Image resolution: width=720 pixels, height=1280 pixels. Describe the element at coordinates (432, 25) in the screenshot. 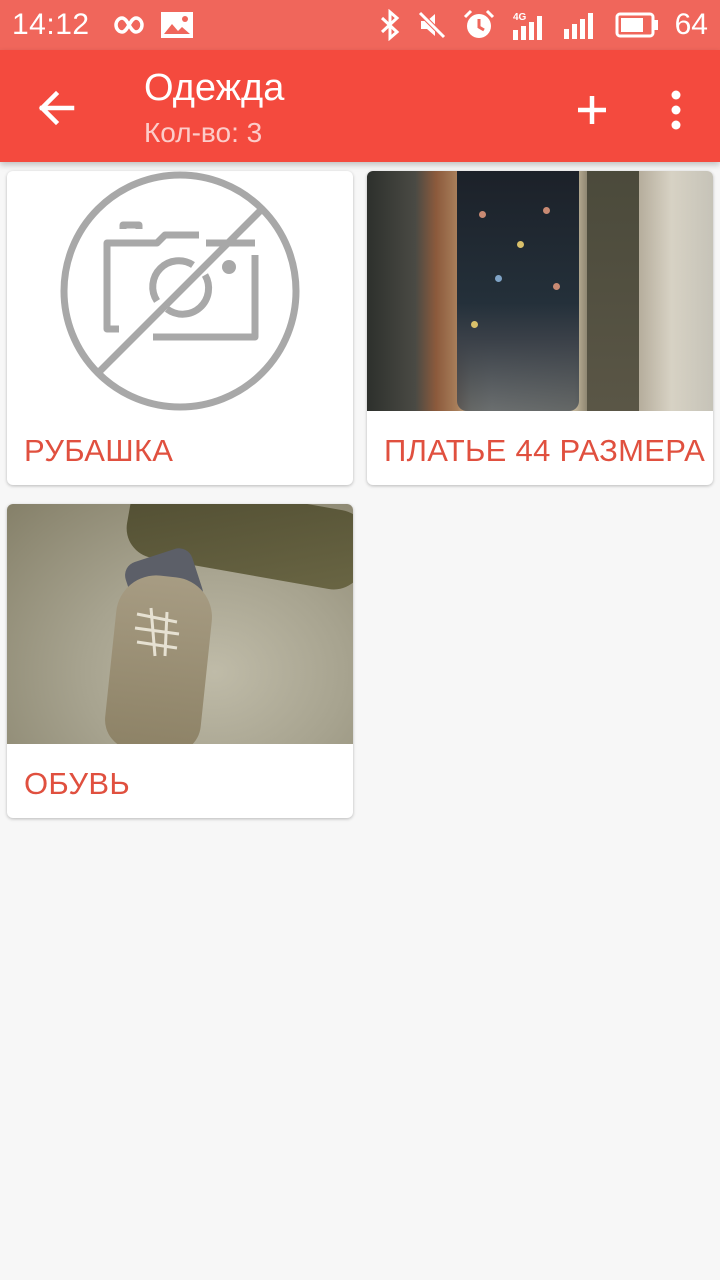

I see `mute-icon` at that location.